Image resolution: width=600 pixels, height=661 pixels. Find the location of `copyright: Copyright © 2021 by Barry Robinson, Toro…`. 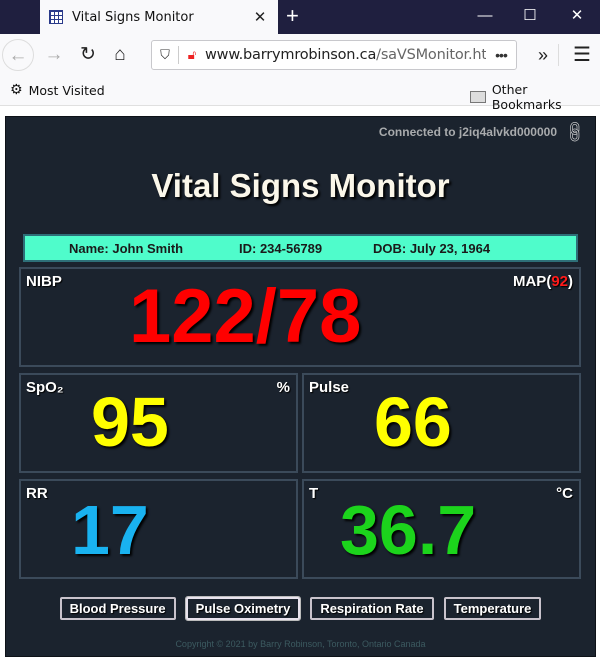

copyright: Copyright © 2021 by Barry Robinson, Toro… is located at coordinates (300, 644).